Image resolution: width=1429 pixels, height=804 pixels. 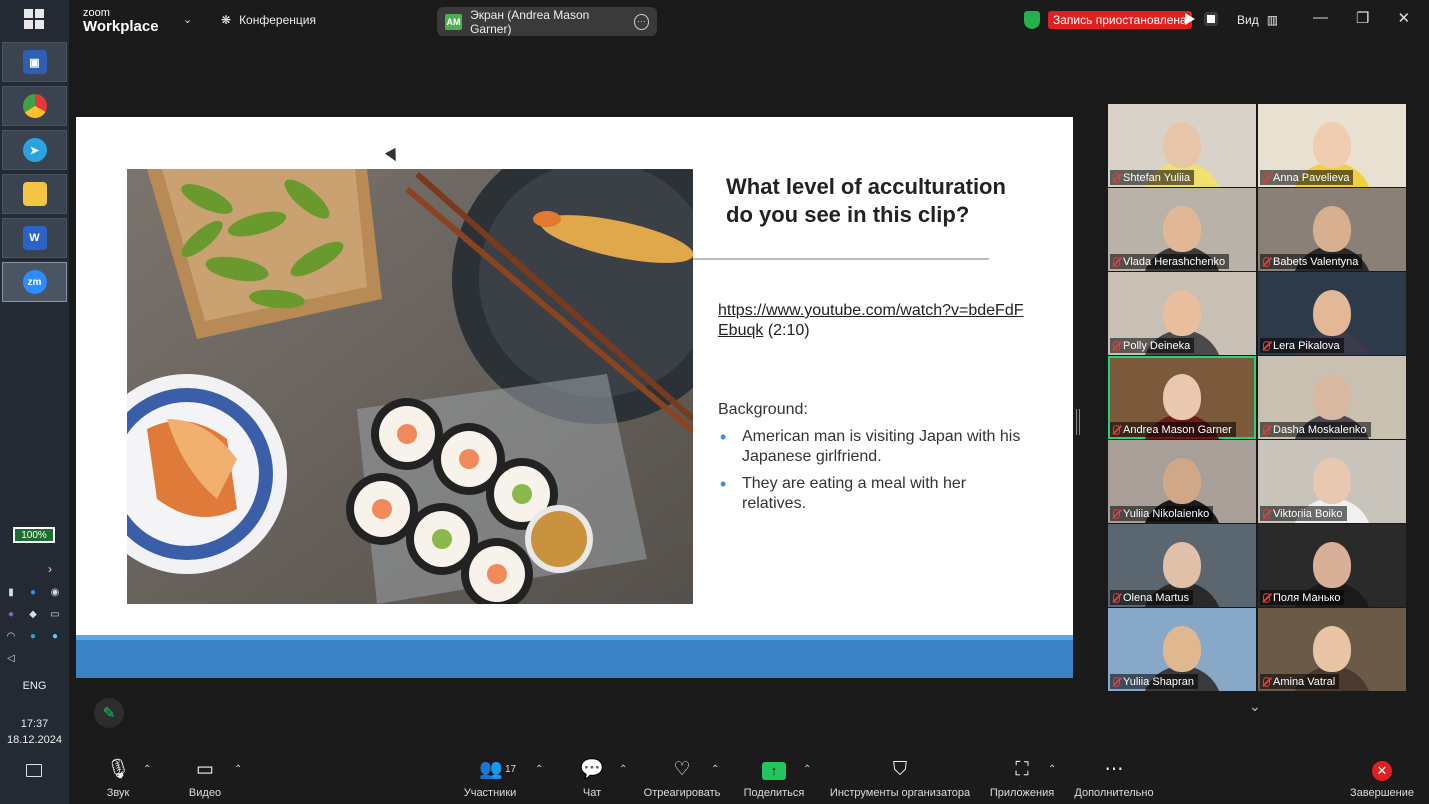 I want to click on tray-row-4: ◁, so click(x=11, y=658).